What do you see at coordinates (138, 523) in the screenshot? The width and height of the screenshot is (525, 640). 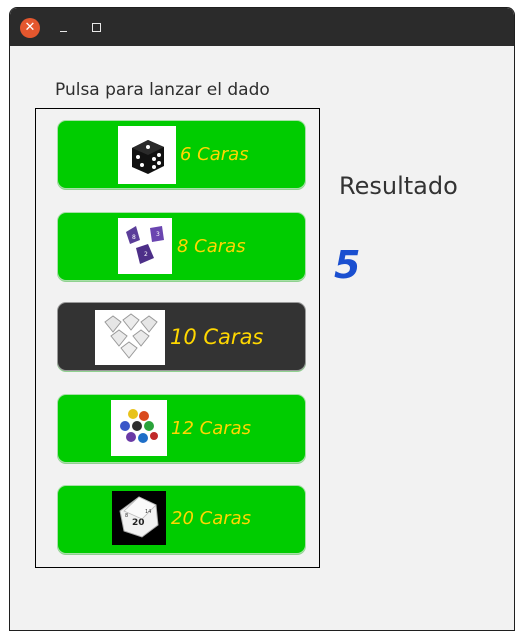 I see `svg-text: 20` at bounding box center [138, 523].